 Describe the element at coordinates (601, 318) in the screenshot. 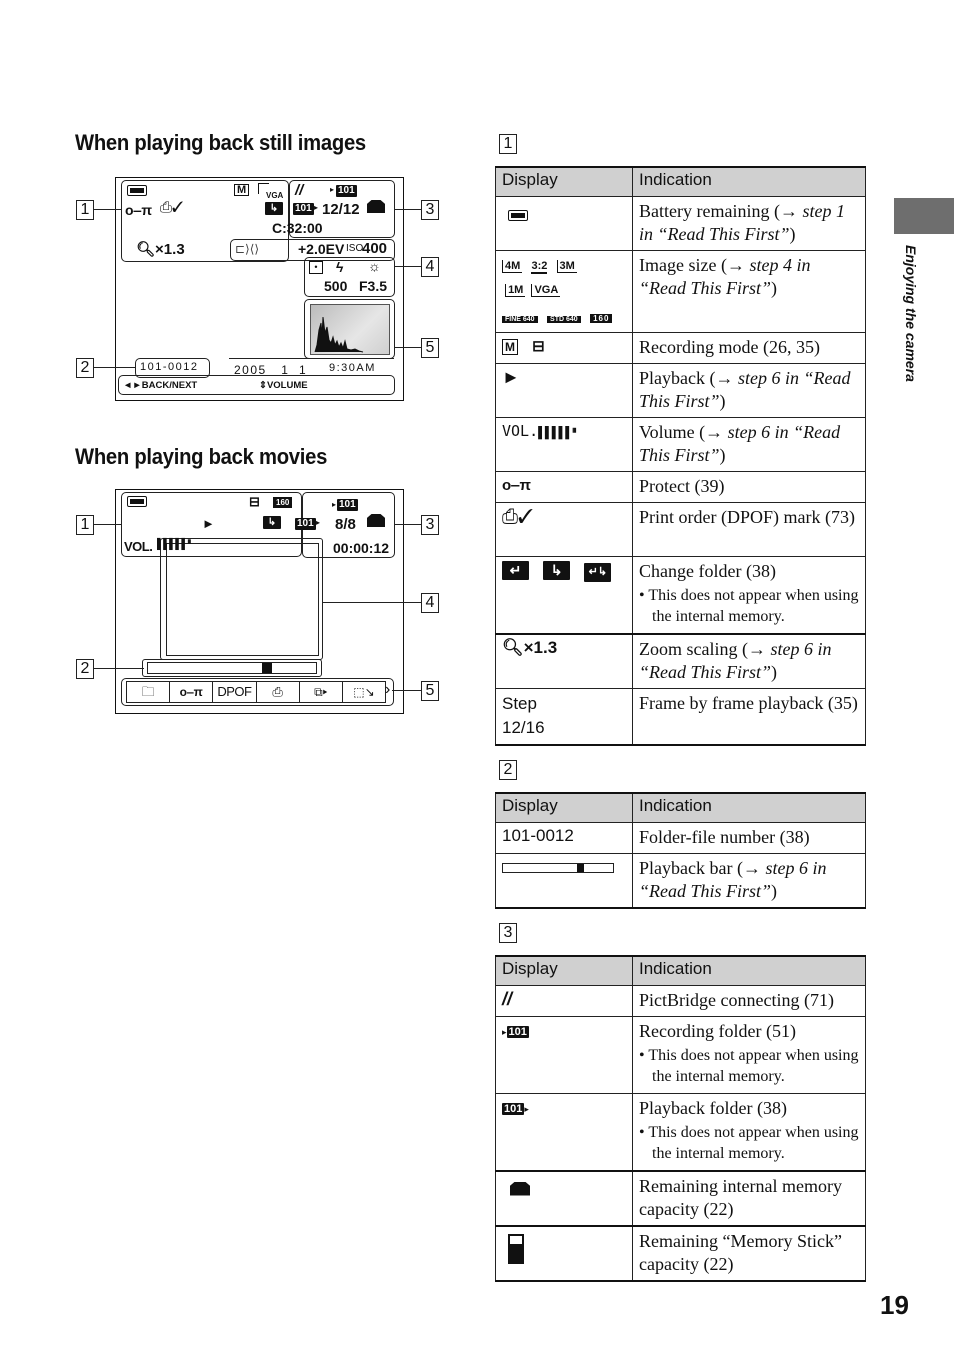

I see `quality-160-icon: 160` at that location.